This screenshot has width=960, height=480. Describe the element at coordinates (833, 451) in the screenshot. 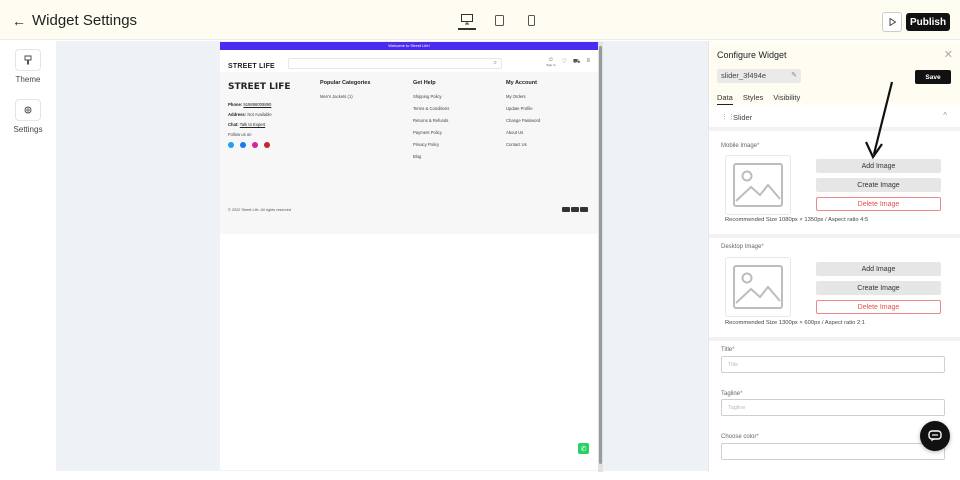

I see `color-input` at that location.